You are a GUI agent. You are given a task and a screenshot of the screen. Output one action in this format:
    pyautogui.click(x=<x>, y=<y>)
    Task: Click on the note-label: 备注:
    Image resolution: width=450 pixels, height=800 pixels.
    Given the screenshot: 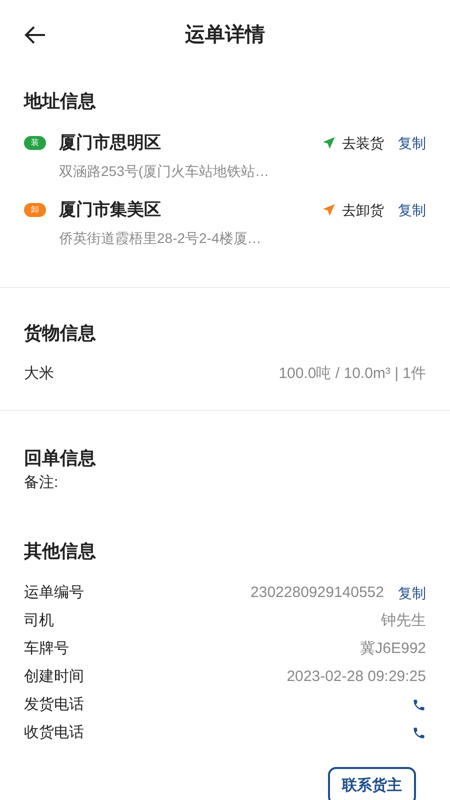 What is the action you would take?
    pyautogui.click(x=42, y=482)
    